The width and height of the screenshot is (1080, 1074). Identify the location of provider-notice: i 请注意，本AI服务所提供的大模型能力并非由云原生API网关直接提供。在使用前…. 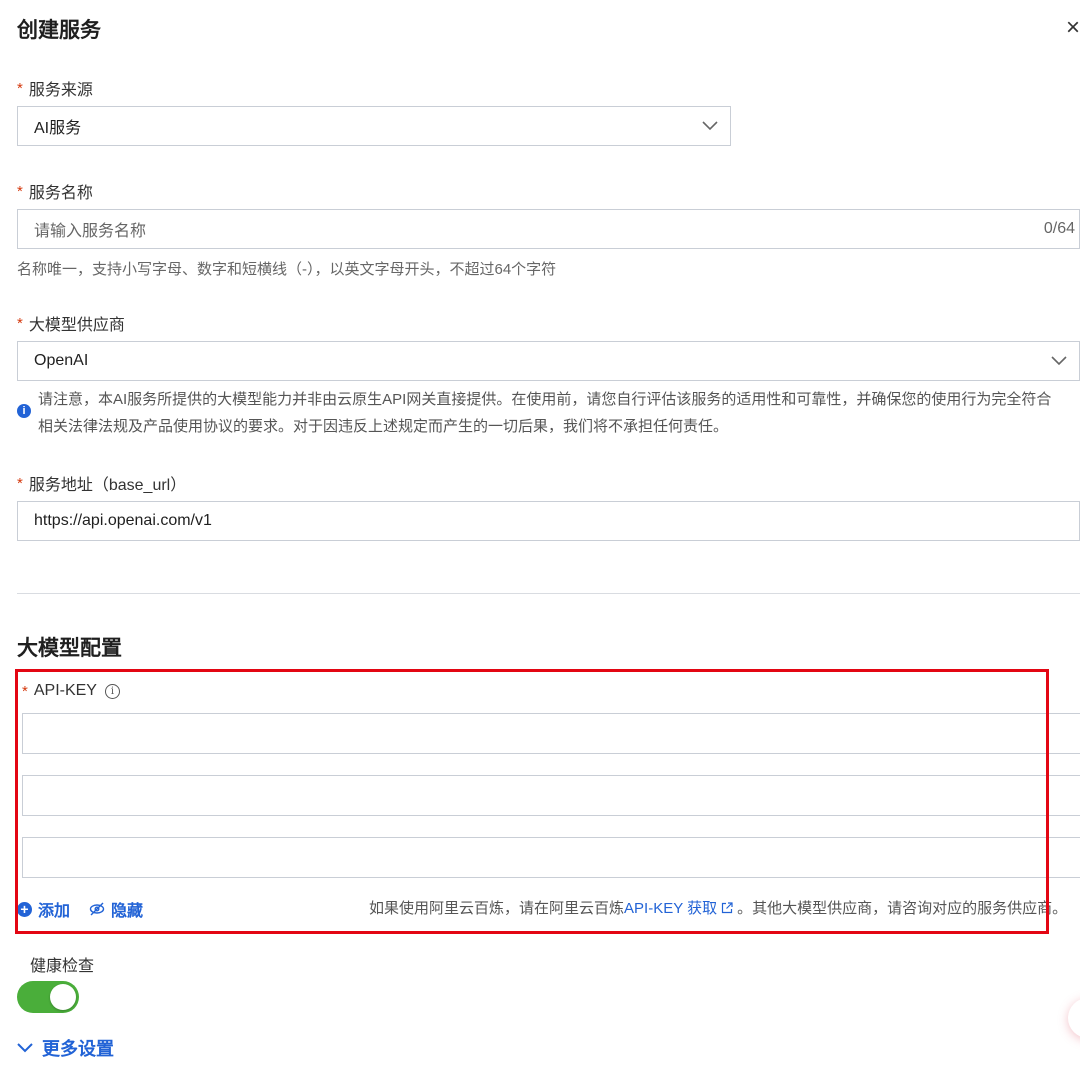
(548, 413).